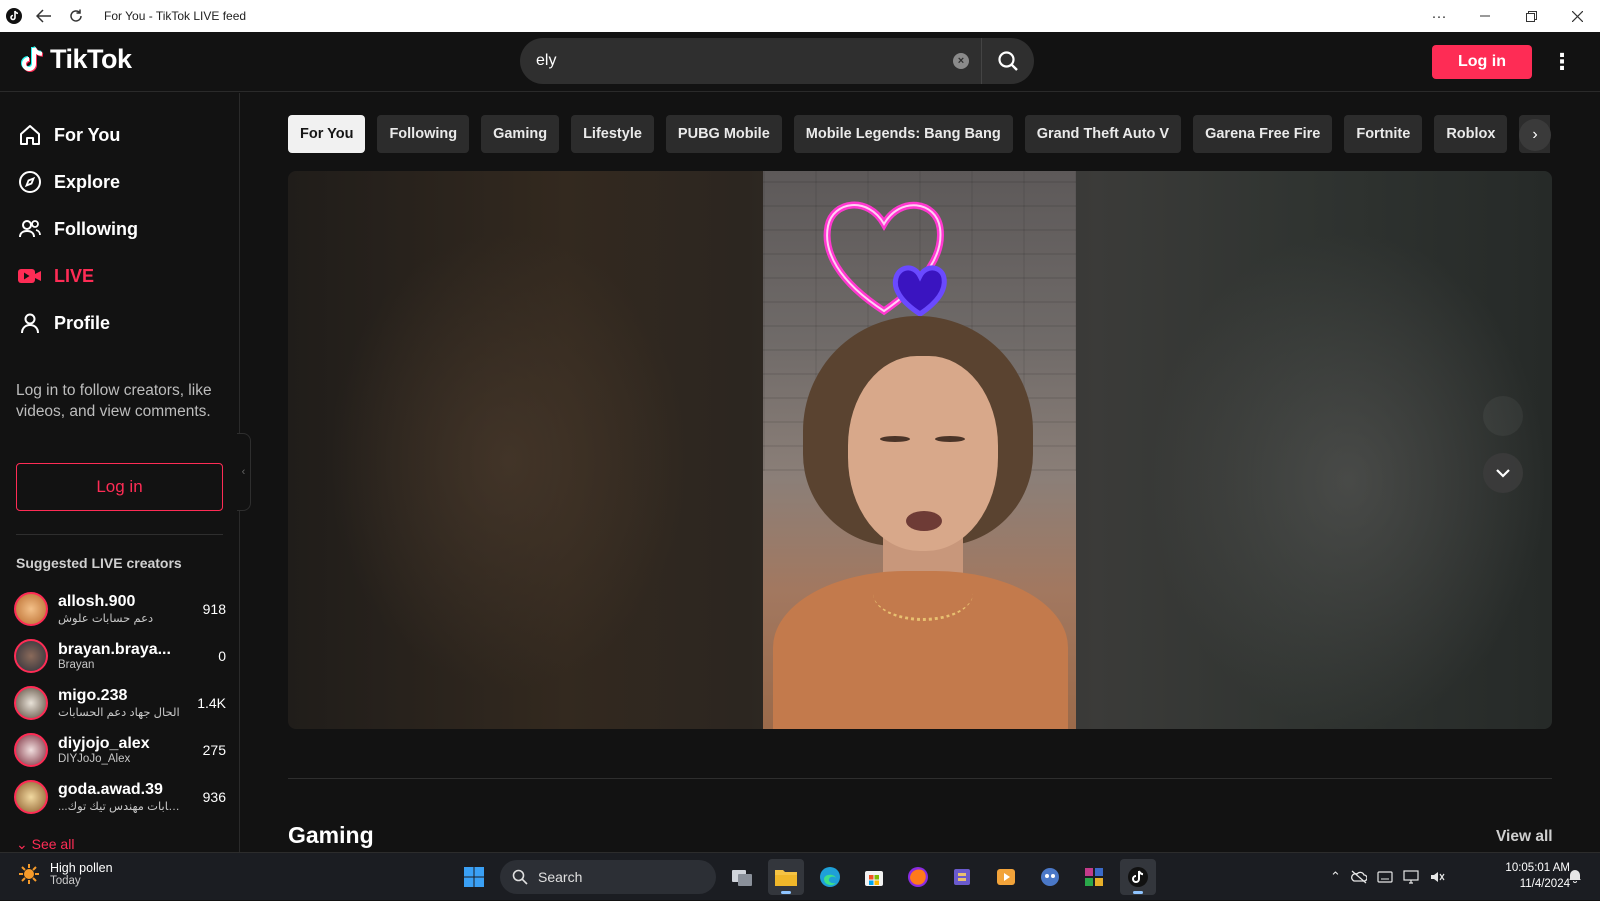 This screenshot has width=1600, height=901. I want to click on tiktok-logo: TikTok, so click(76, 59).